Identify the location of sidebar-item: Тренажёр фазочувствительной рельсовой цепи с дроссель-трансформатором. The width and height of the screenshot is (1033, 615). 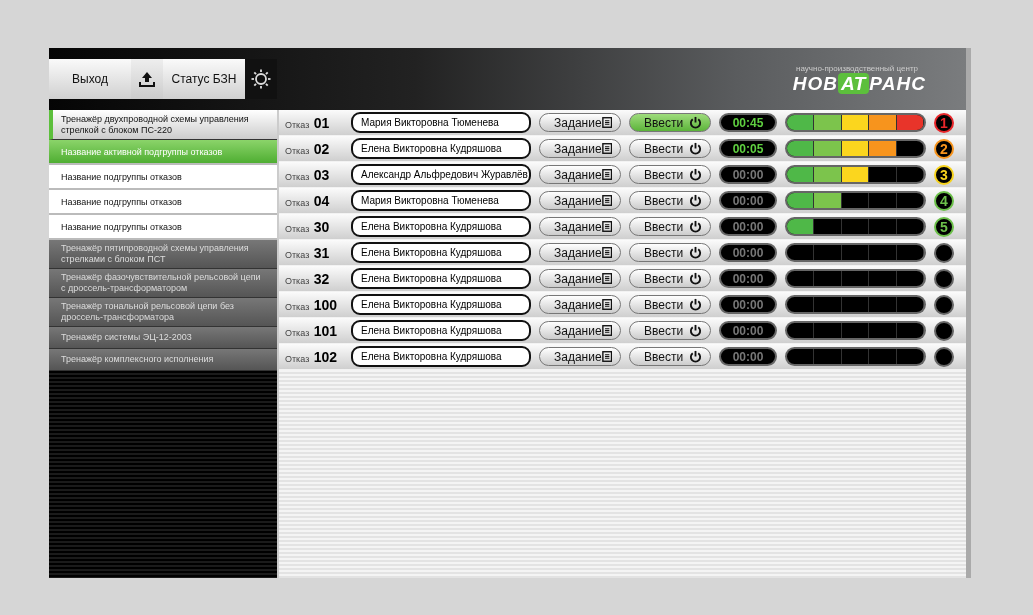
(163, 283).